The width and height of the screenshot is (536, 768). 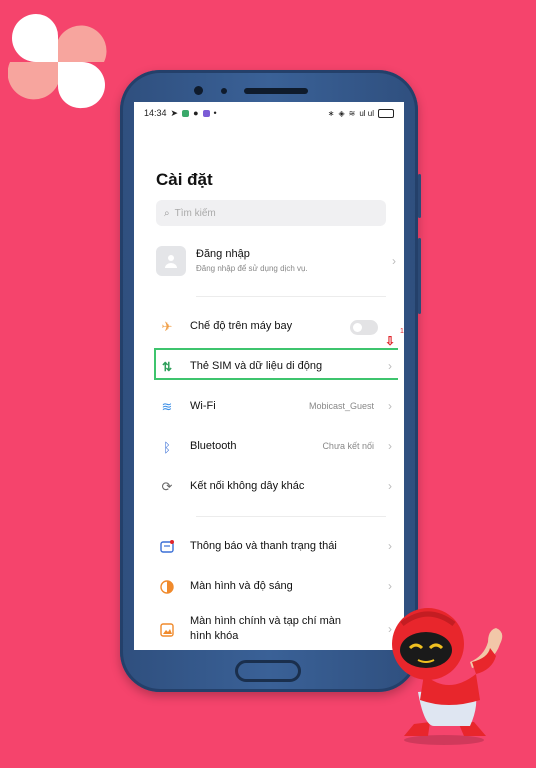 I want to click on vibrate-icon: ◈, so click(x=341, y=113).